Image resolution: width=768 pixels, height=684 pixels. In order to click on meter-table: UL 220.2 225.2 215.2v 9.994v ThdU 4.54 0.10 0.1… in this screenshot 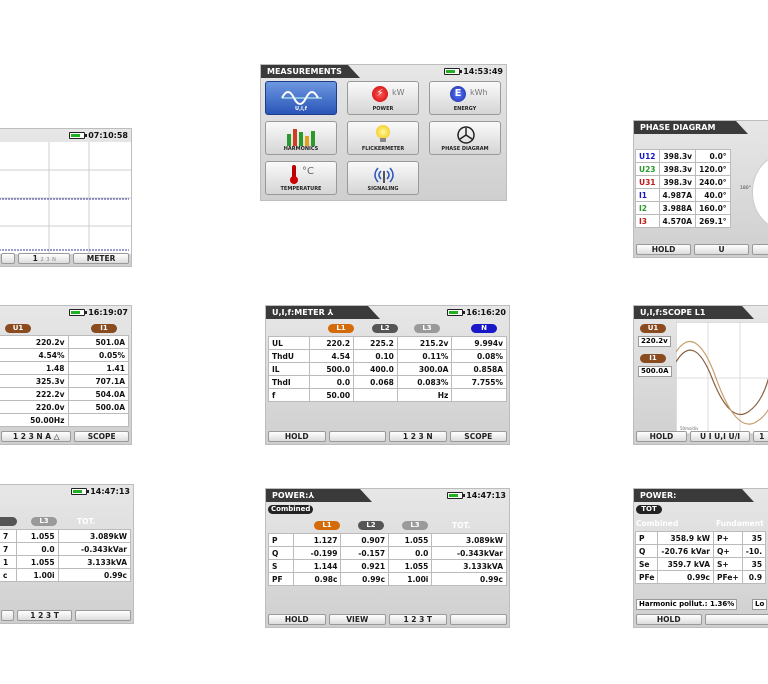, I will do `click(387, 369)`.